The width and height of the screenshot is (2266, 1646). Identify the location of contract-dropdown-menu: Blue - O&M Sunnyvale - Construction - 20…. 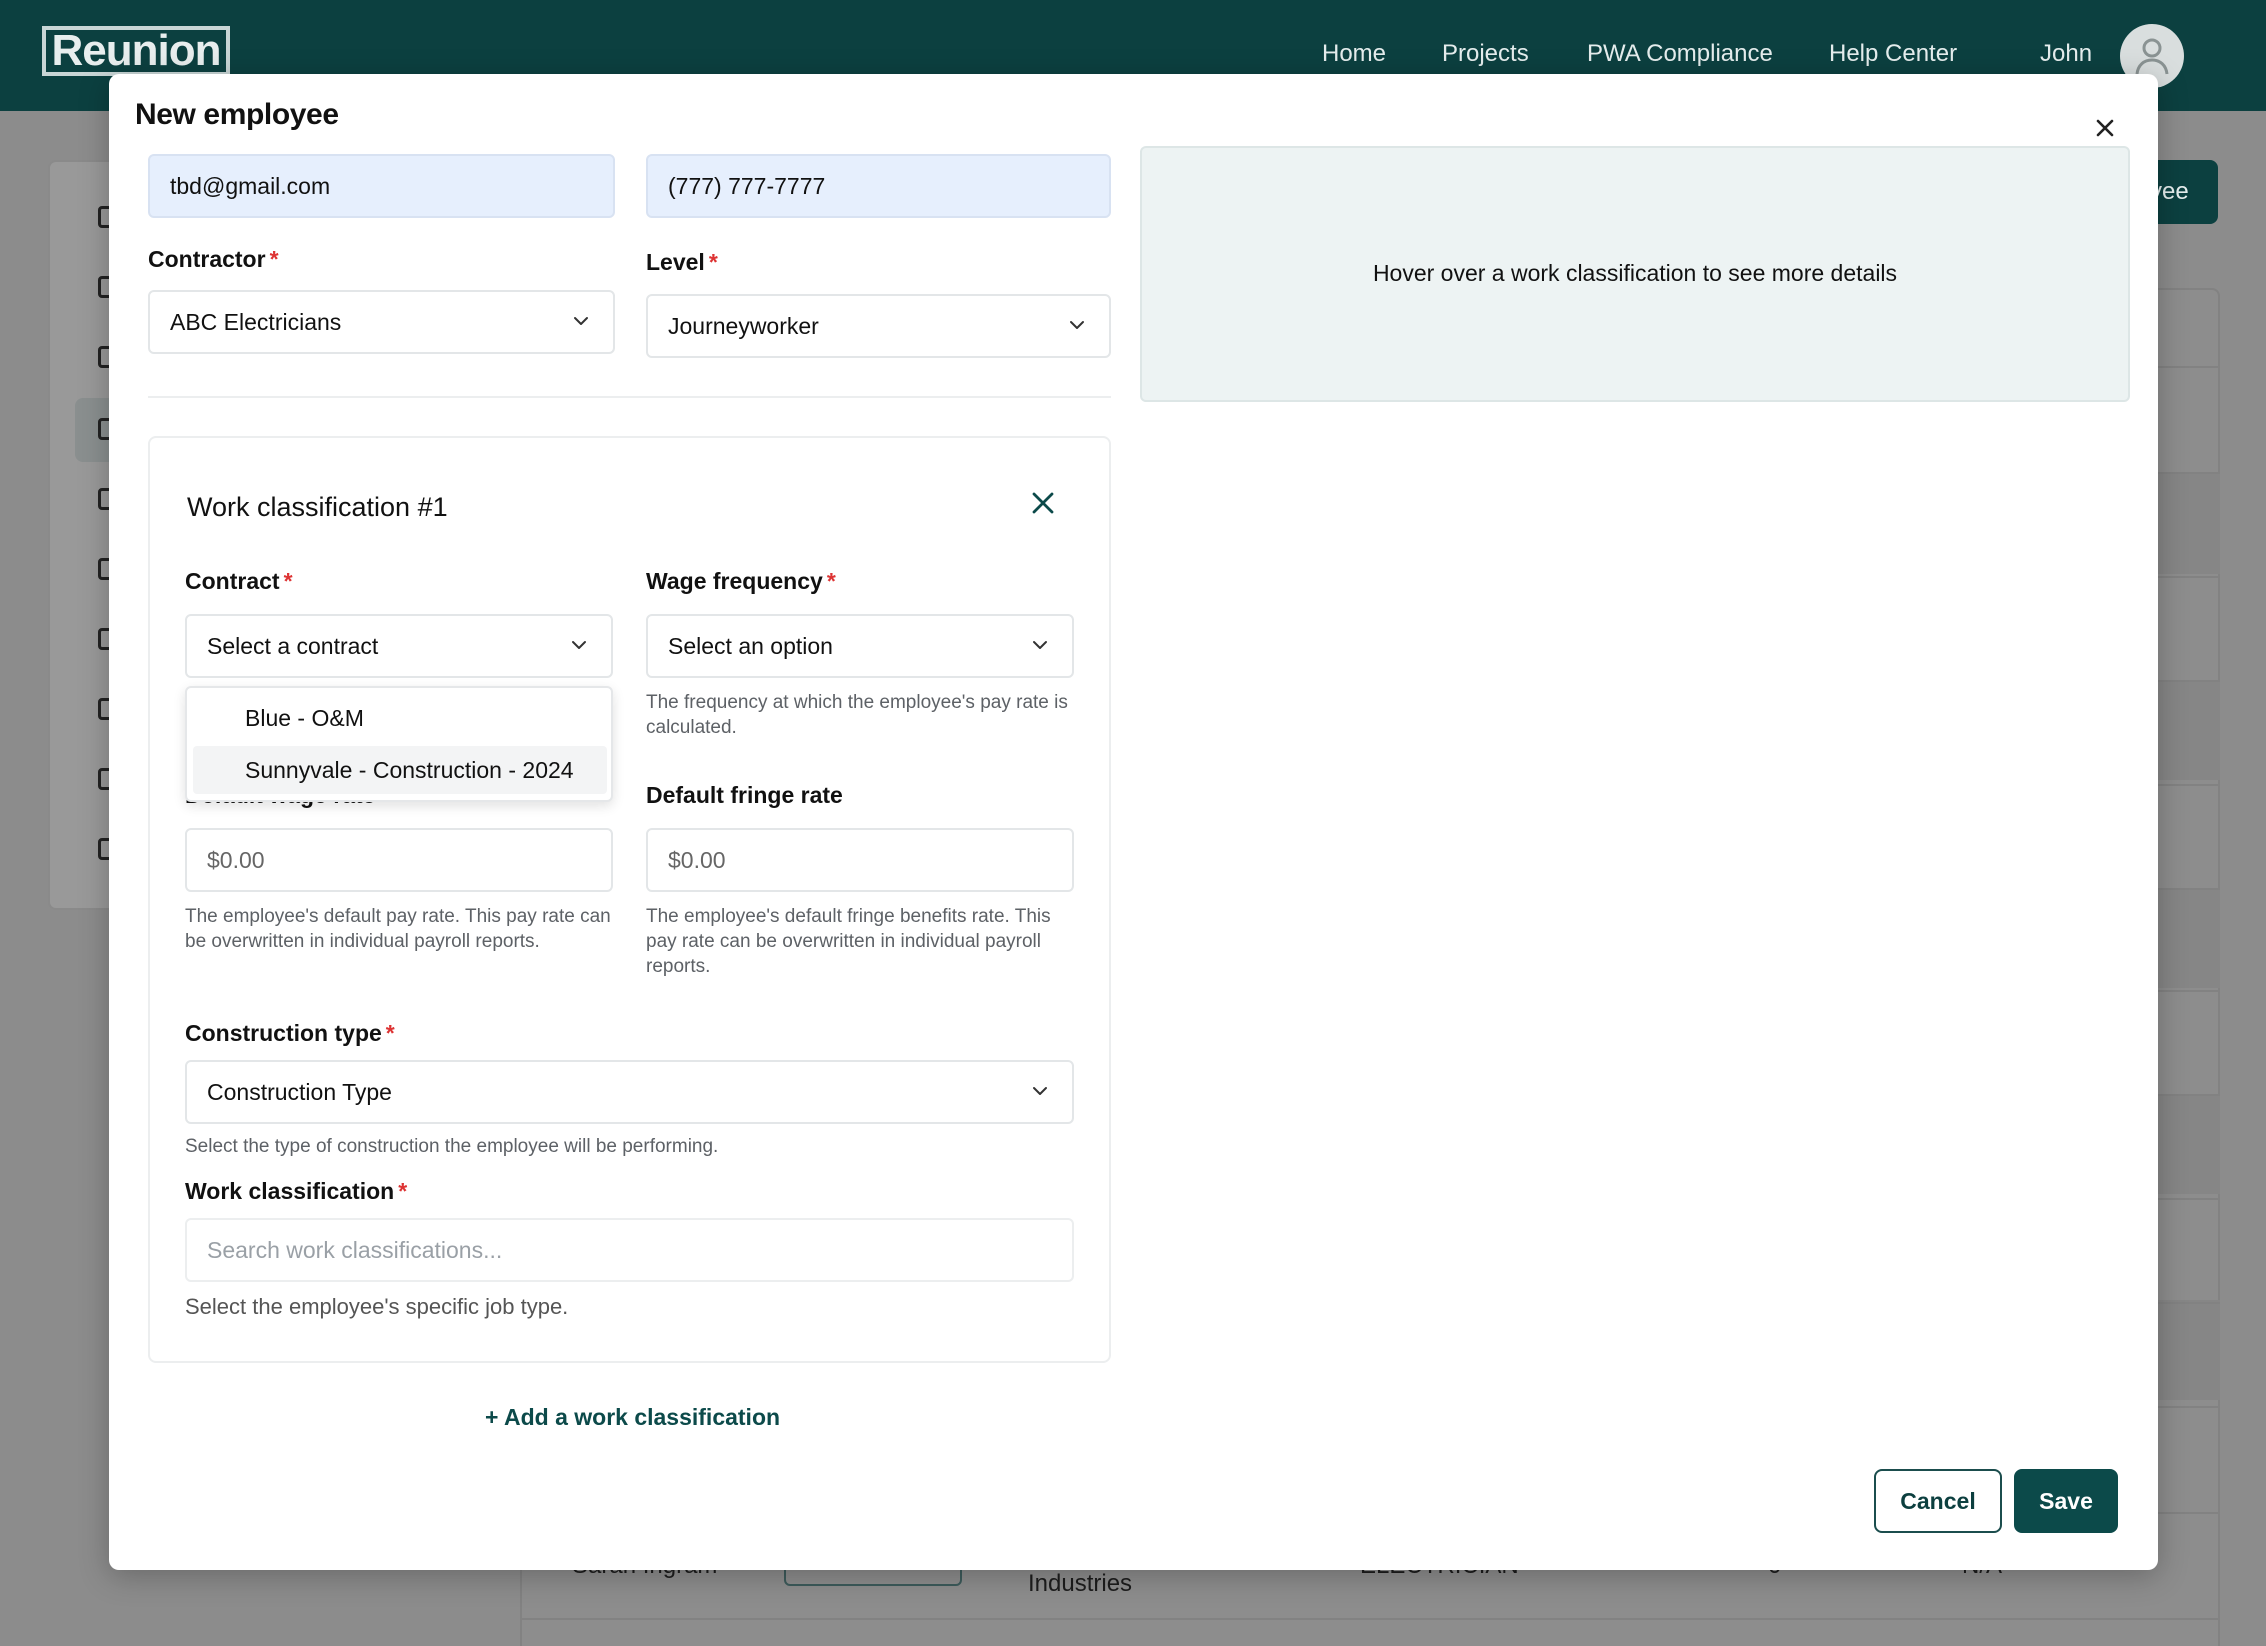
(399, 744).